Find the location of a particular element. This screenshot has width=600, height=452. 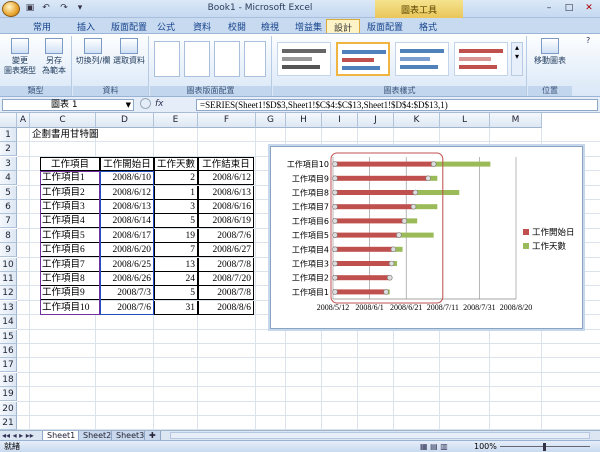

table-cell: 24 is located at coordinates (176, 279).